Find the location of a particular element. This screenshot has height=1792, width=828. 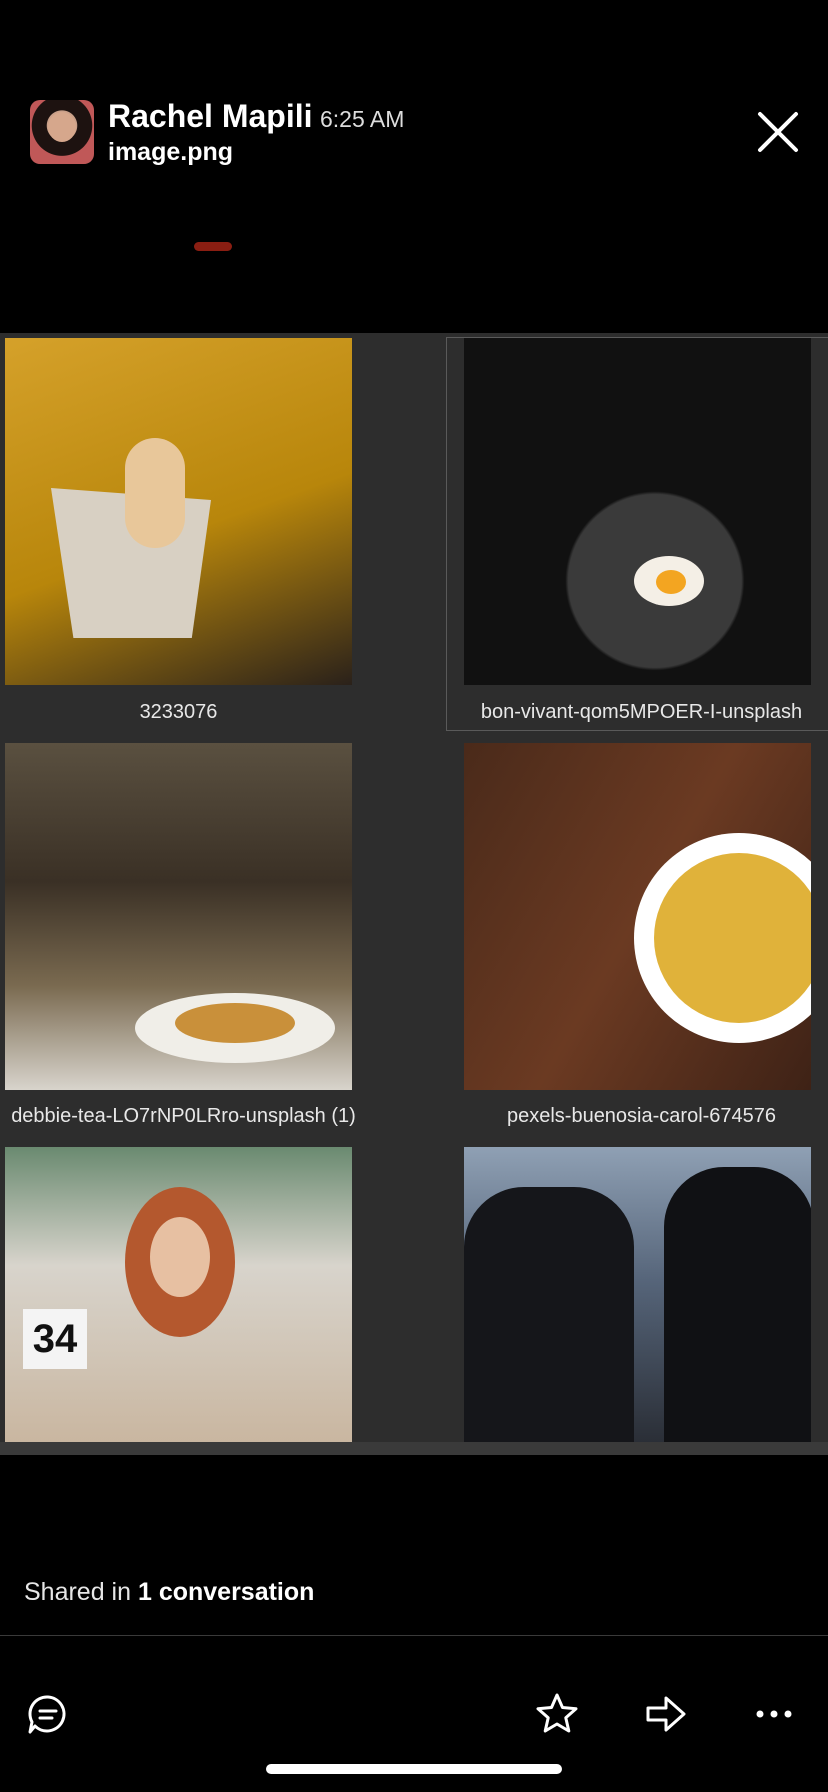

image-edge-fragment is located at coordinates (213, 246).